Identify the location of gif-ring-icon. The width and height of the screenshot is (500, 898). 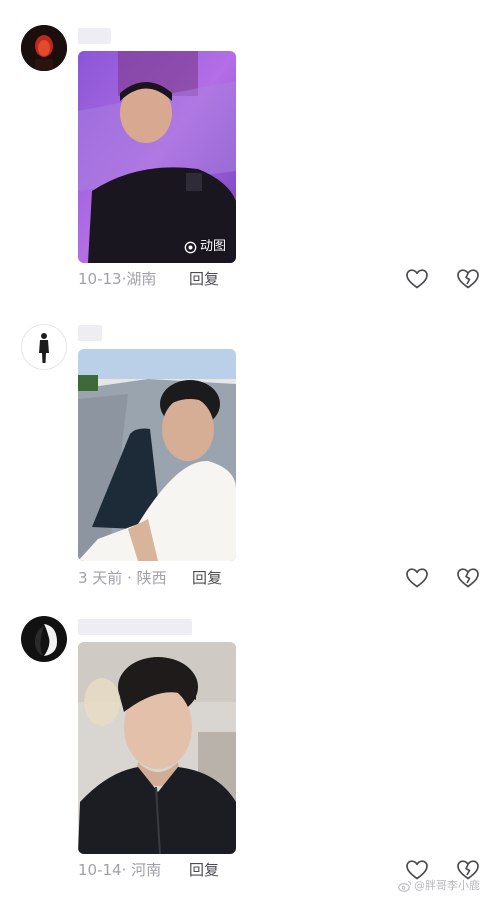
(190, 247).